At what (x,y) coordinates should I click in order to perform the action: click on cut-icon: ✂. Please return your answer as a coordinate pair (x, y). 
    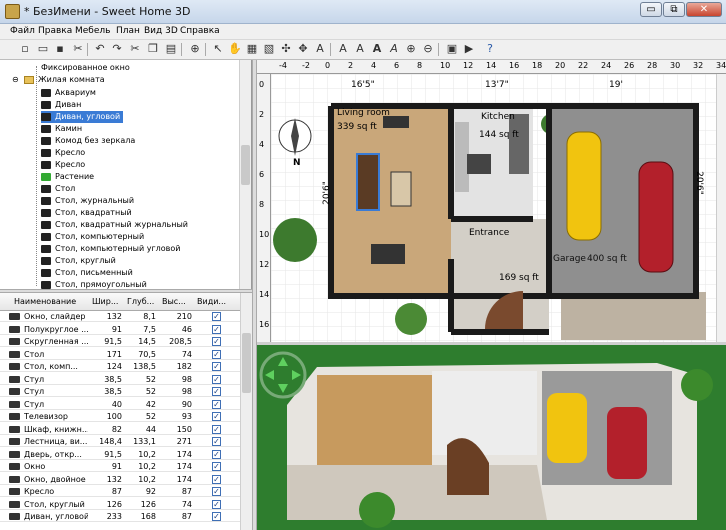
    Looking at the image, I should click on (78, 49).